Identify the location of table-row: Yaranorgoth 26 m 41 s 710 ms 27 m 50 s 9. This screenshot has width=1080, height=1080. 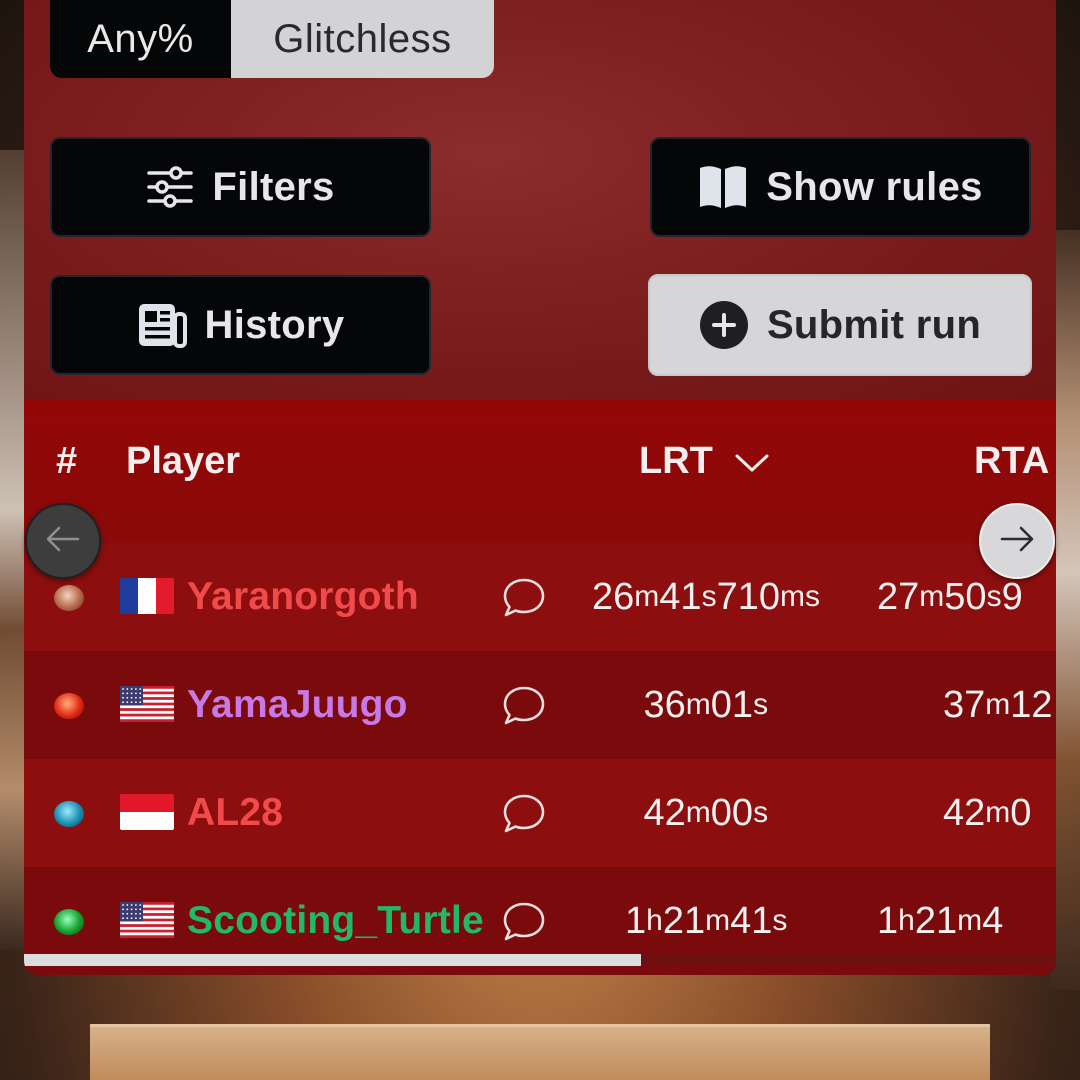
(540, 597).